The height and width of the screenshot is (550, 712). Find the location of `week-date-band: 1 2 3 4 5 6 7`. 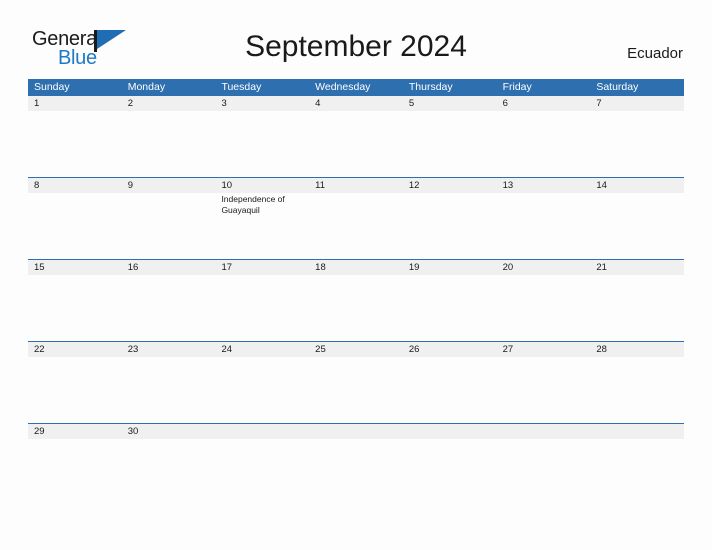

week-date-band: 1 2 3 4 5 6 7 is located at coordinates (356, 103).